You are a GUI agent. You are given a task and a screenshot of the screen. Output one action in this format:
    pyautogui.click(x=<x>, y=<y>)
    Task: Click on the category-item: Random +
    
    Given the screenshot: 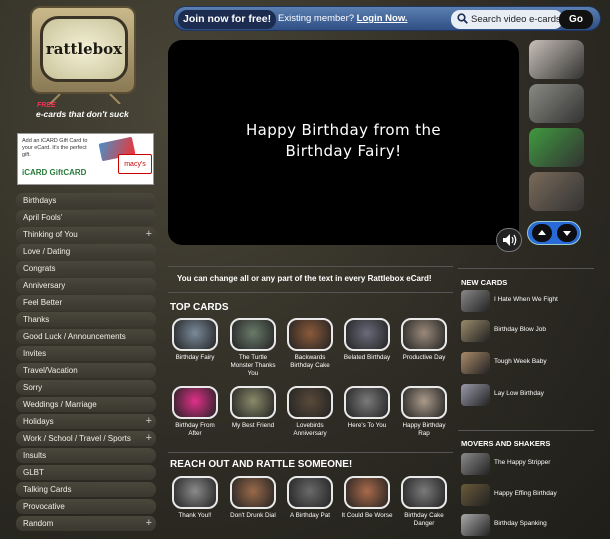 What is the action you would take?
    pyautogui.click(x=86, y=523)
    